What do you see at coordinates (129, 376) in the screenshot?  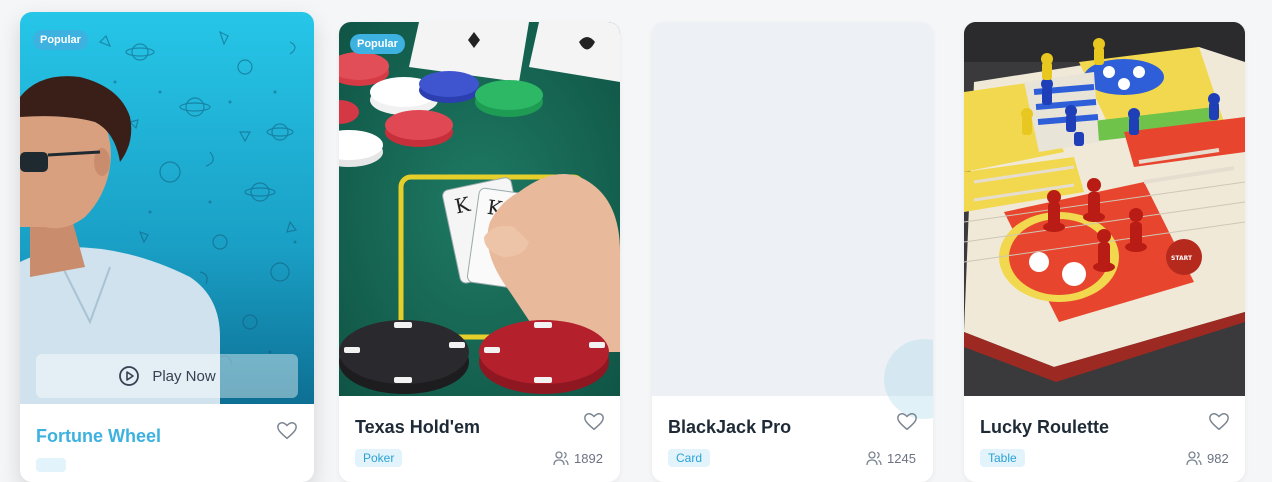 I see `play-circle-icon` at bounding box center [129, 376].